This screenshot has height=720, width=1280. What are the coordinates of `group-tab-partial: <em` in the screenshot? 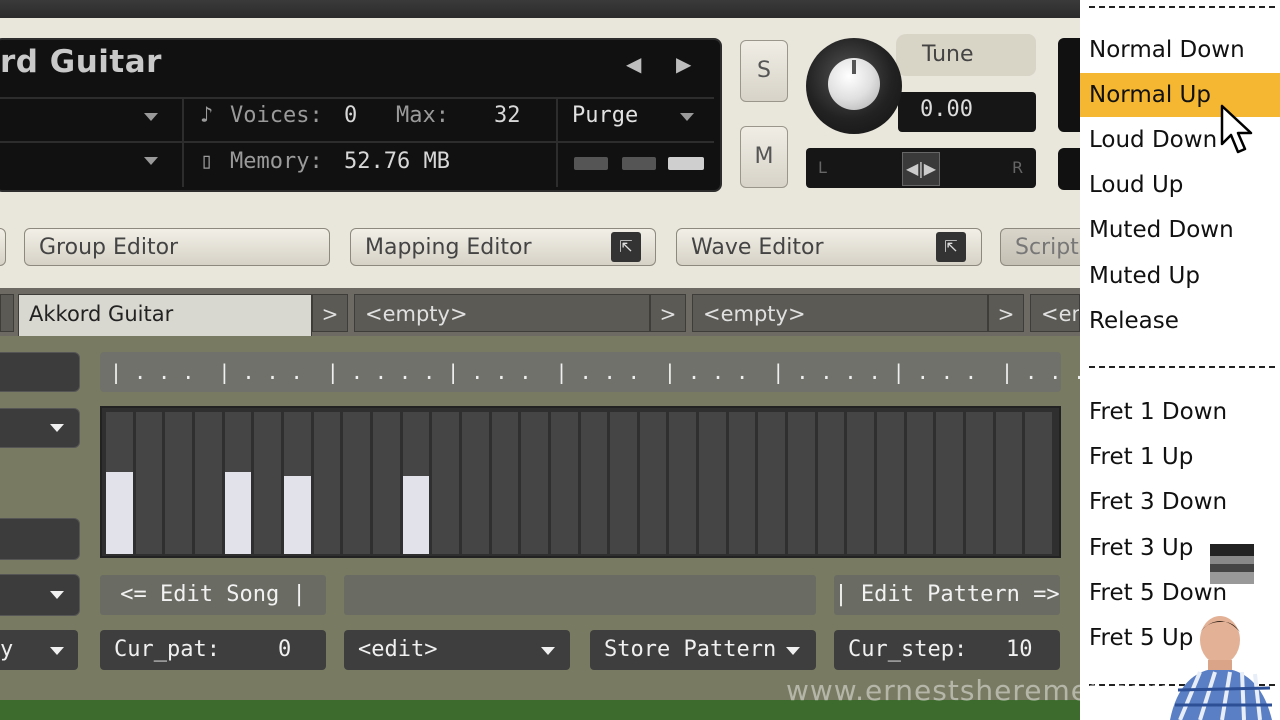 It's located at (1055, 313).